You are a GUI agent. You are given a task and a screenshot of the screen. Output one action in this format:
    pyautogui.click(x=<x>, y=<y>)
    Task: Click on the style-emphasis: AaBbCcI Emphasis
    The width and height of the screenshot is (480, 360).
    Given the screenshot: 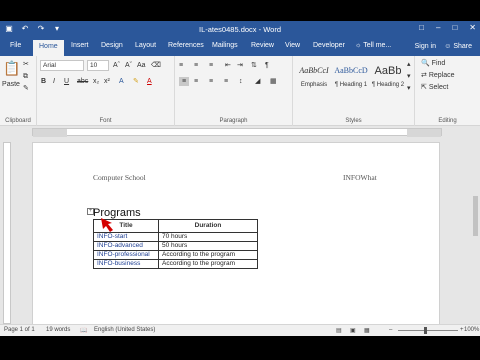 What is the action you would take?
    pyautogui.click(x=314, y=82)
    